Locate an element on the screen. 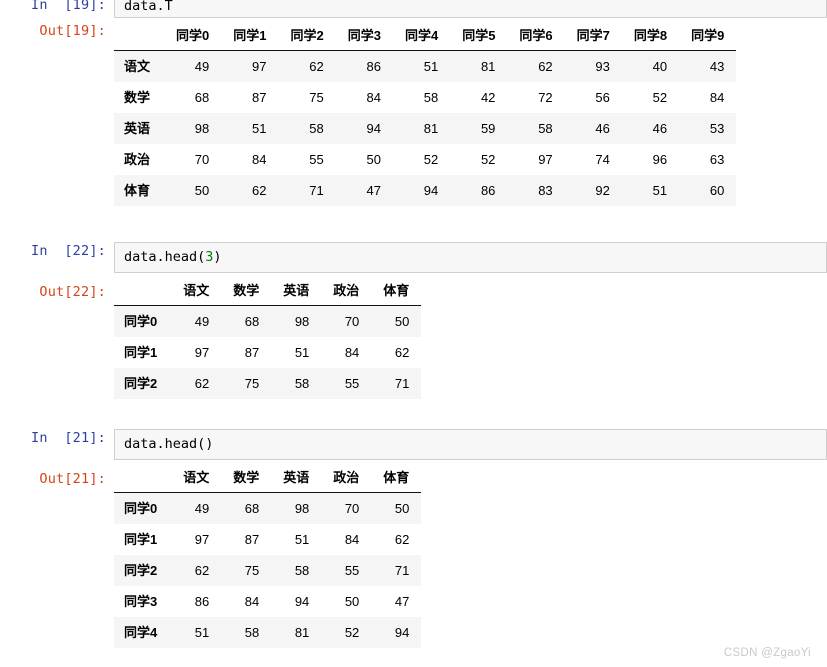 Image resolution: width=827 pixels, height=667 pixels. row-index-label: 同学2 is located at coordinates (141, 383).